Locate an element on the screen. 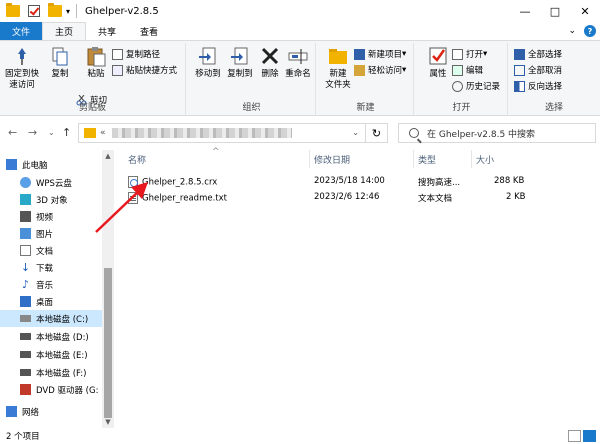 This screenshot has width=600, height=444. cube-icon is located at coordinates (25, 199).